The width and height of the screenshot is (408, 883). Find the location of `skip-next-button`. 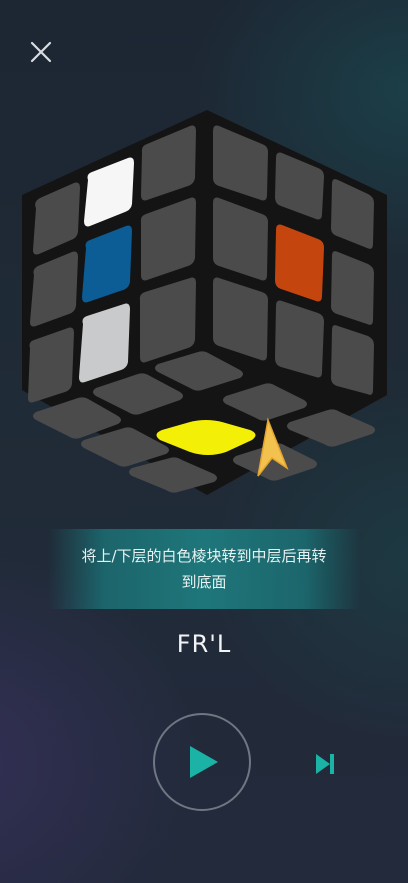

skip-next-button is located at coordinates (325, 764).